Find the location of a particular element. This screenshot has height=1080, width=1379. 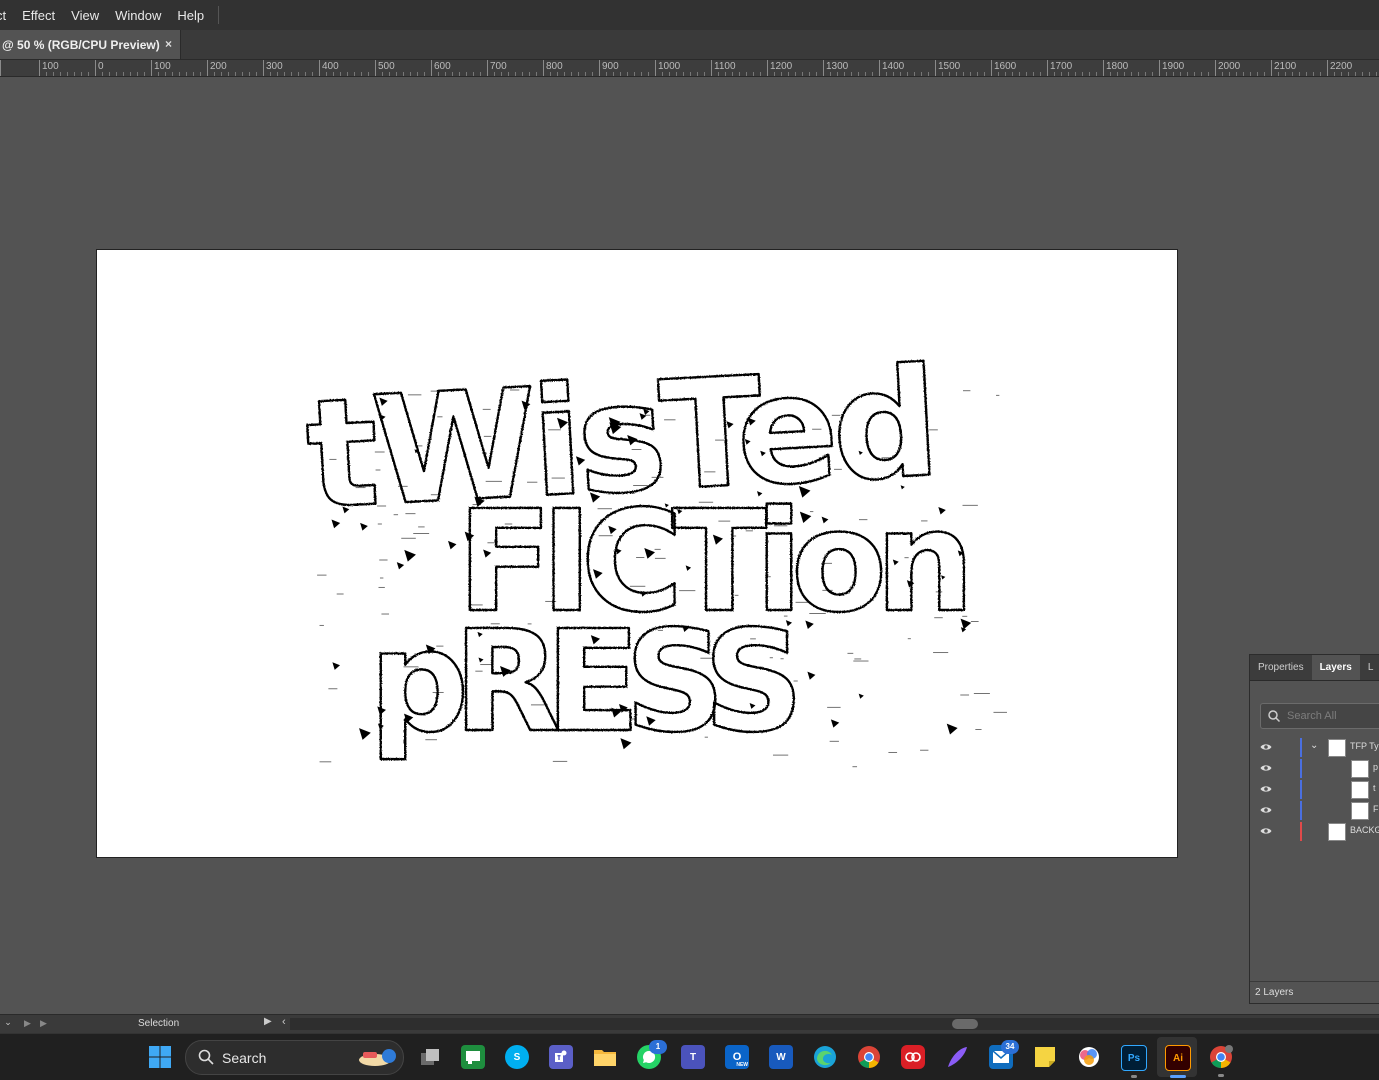

outlook-new-icon: O NEW is located at coordinates (737, 1057).